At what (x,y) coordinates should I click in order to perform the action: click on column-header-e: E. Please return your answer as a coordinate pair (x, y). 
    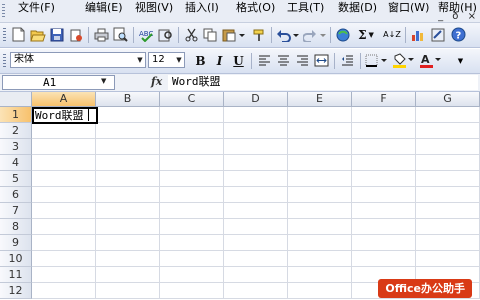
    Looking at the image, I should click on (320, 99).